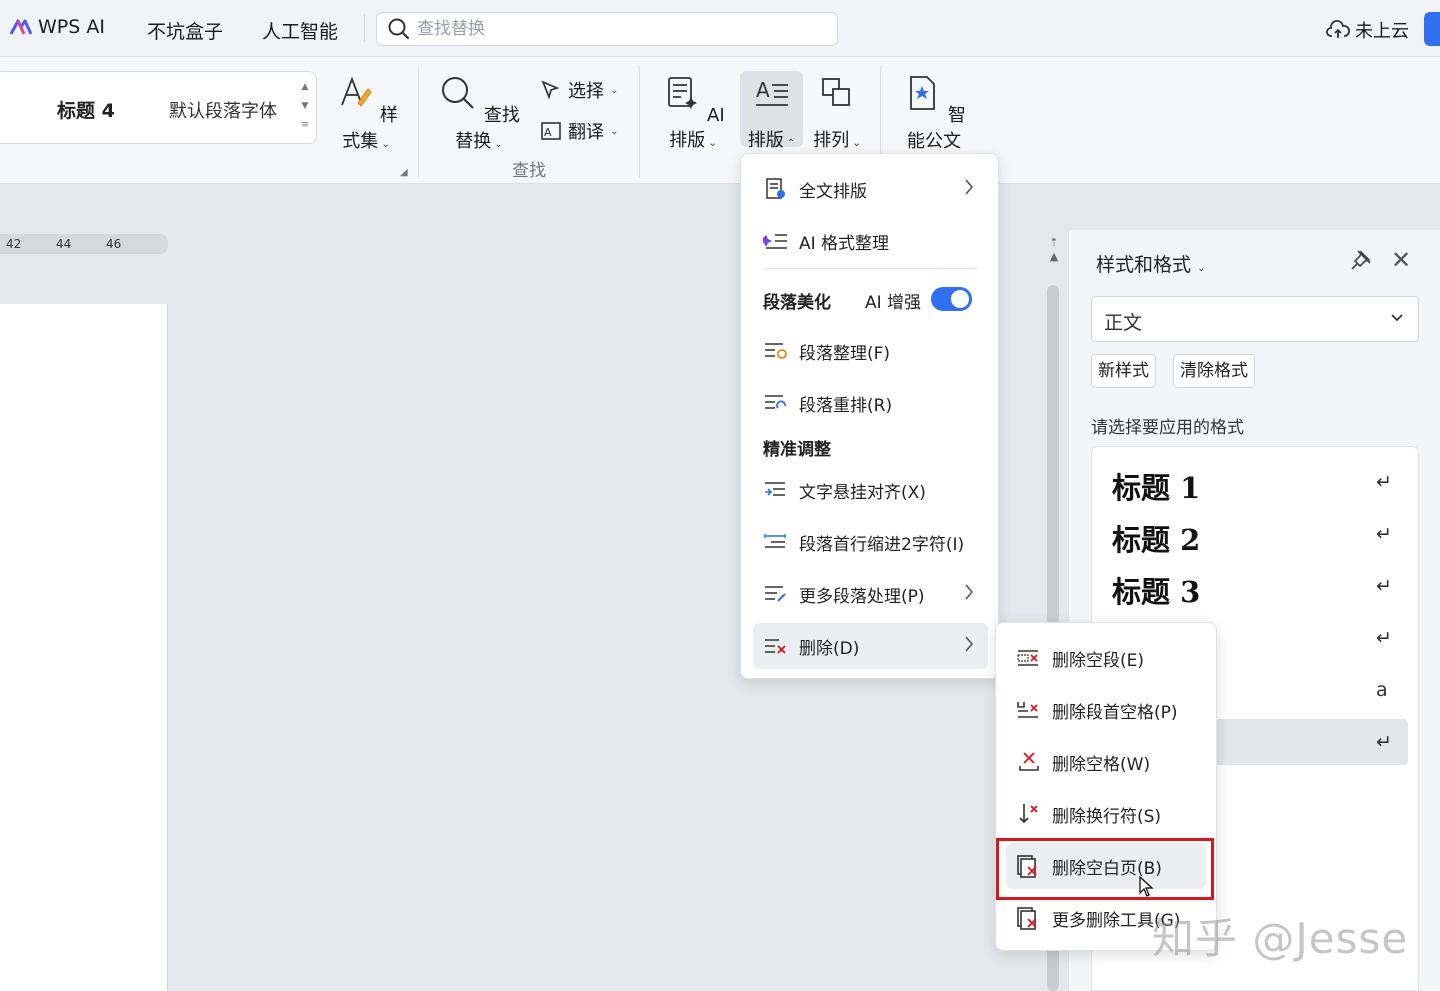 The width and height of the screenshot is (1440, 991). I want to click on styles-panel-title: 样式和格式 ⌄, so click(1150, 263).